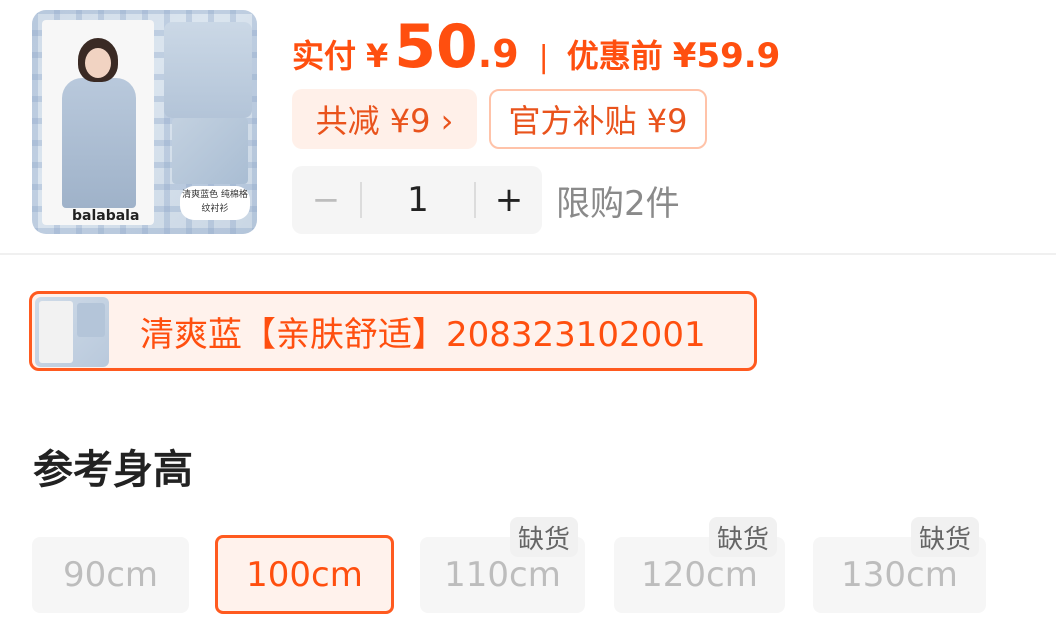  I want to click on subsidy-chip: 官方补贴 ¥9, so click(598, 119).